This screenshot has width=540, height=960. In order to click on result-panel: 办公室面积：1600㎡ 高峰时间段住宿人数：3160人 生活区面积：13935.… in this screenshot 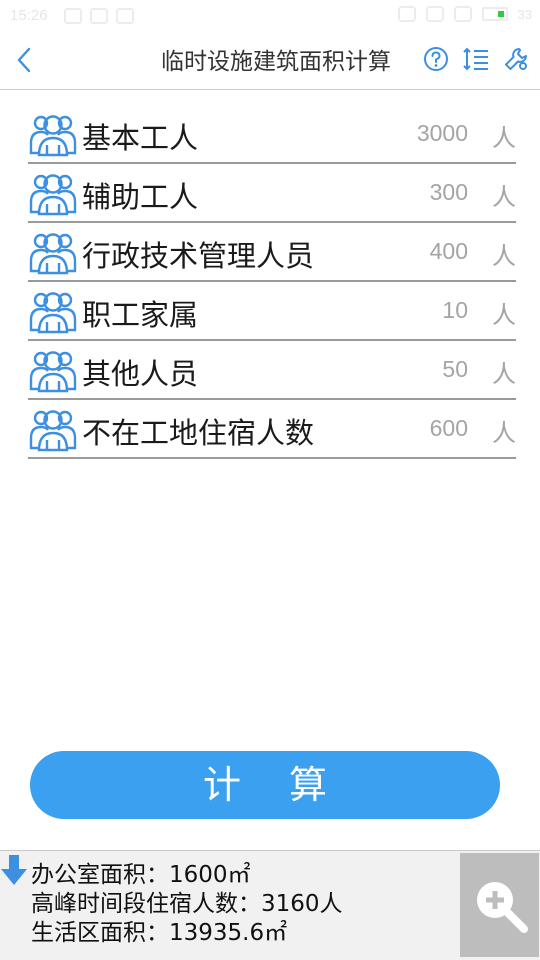, I will do `click(270, 905)`.